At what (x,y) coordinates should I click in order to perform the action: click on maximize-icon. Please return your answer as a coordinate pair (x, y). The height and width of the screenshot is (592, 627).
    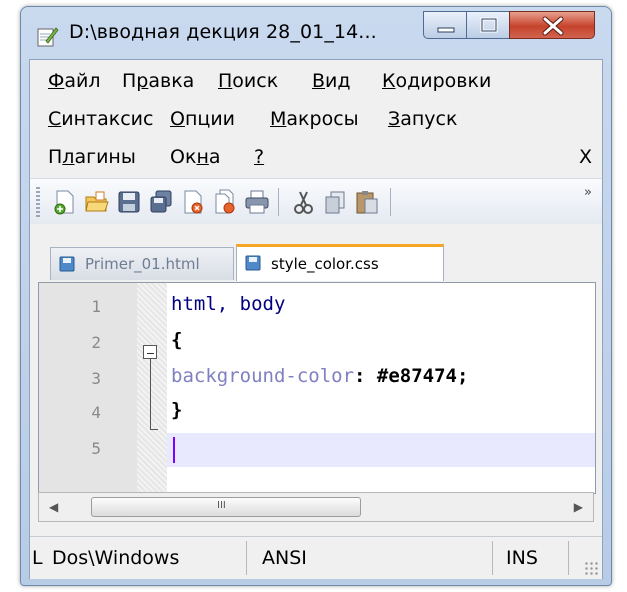
    Looking at the image, I should click on (489, 25).